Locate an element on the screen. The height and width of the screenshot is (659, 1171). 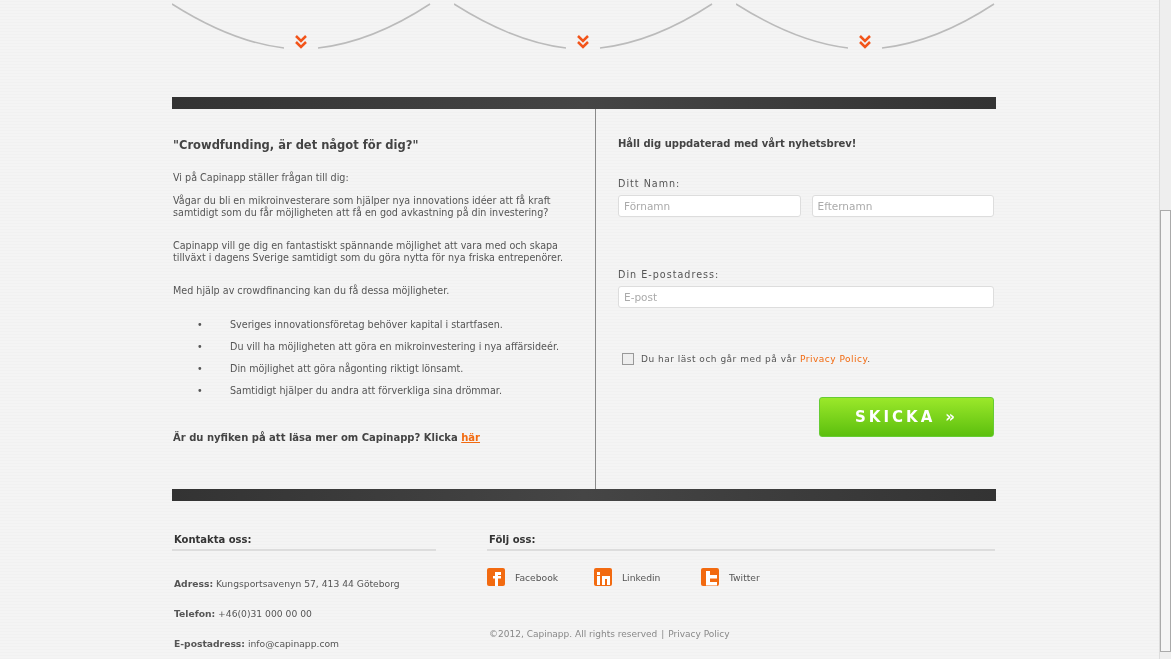
contact-detail: Adress: Kungsportsavenyn 57, 413 44 Göteborg is located at coordinates (287, 582).